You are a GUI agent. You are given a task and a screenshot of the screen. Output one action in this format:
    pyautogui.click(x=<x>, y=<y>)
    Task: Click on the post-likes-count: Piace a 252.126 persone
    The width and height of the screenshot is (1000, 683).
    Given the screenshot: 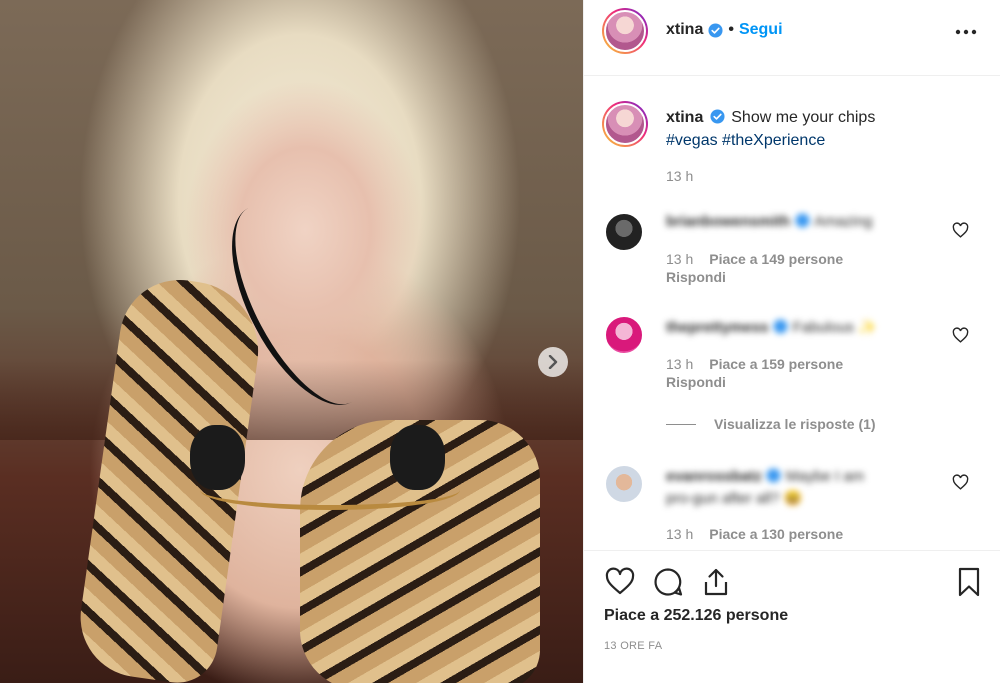 What is the action you would take?
    pyautogui.click(x=696, y=616)
    